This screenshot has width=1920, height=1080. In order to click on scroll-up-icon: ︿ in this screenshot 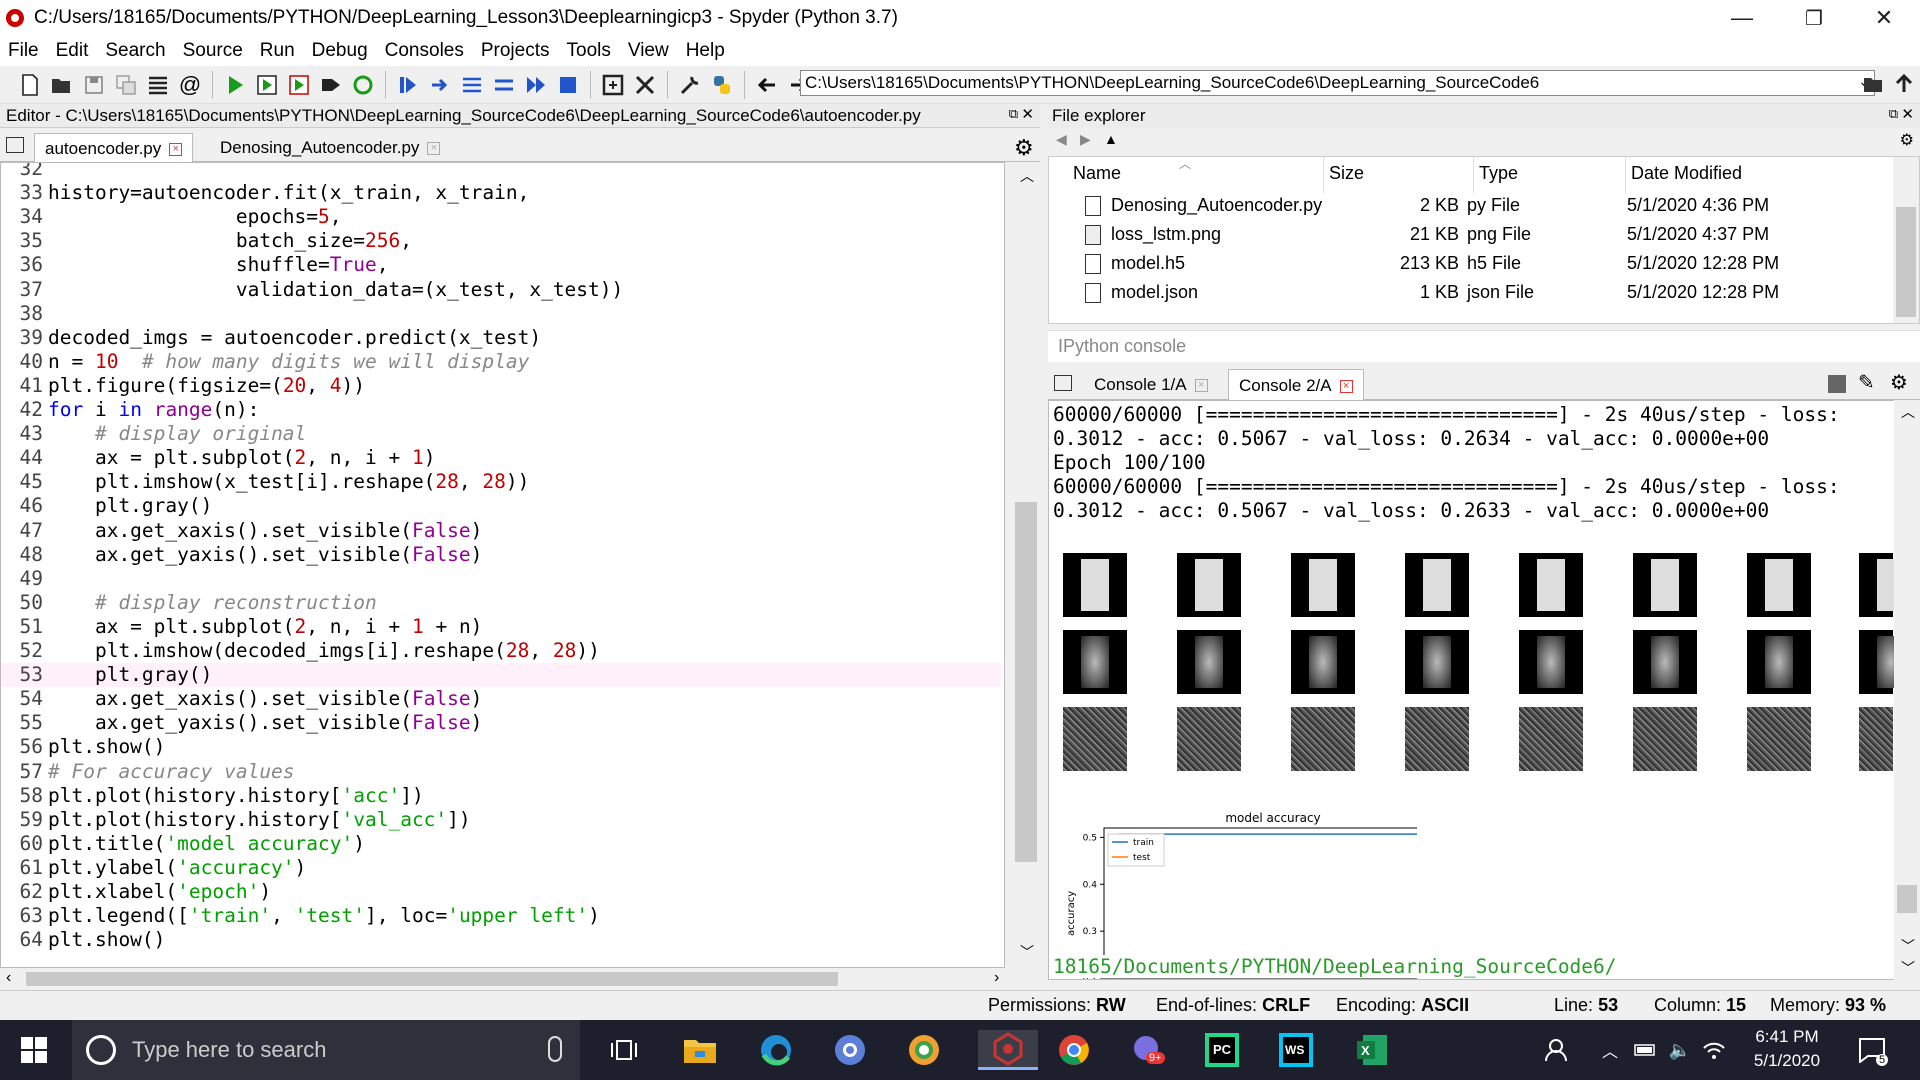, I will do `click(1027, 176)`.